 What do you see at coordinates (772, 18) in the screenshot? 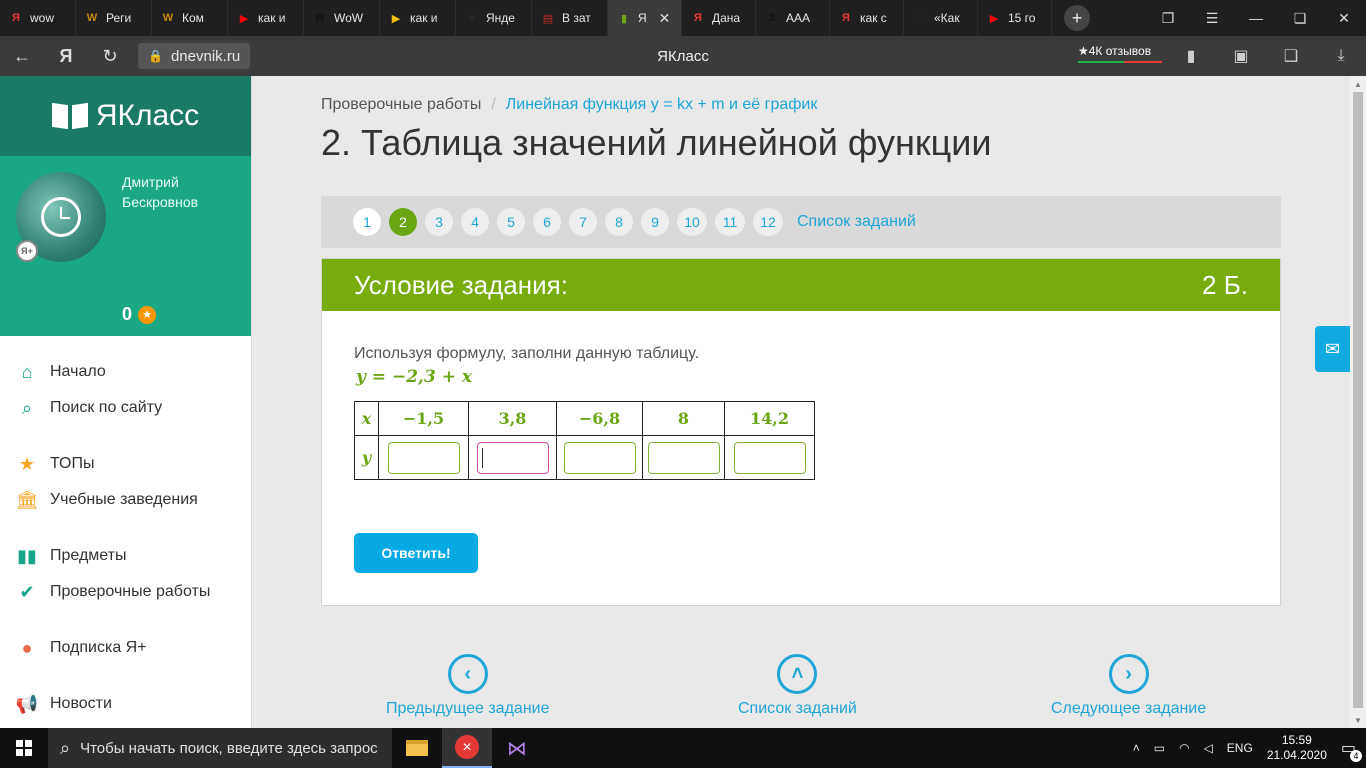
I see `z-icon: З` at bounding box center [772, 18].